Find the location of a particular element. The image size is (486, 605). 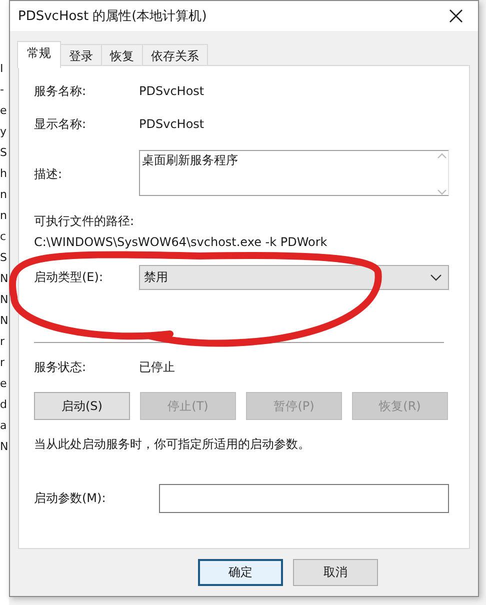

list-item-text: c is located at coordinates (4, 237).